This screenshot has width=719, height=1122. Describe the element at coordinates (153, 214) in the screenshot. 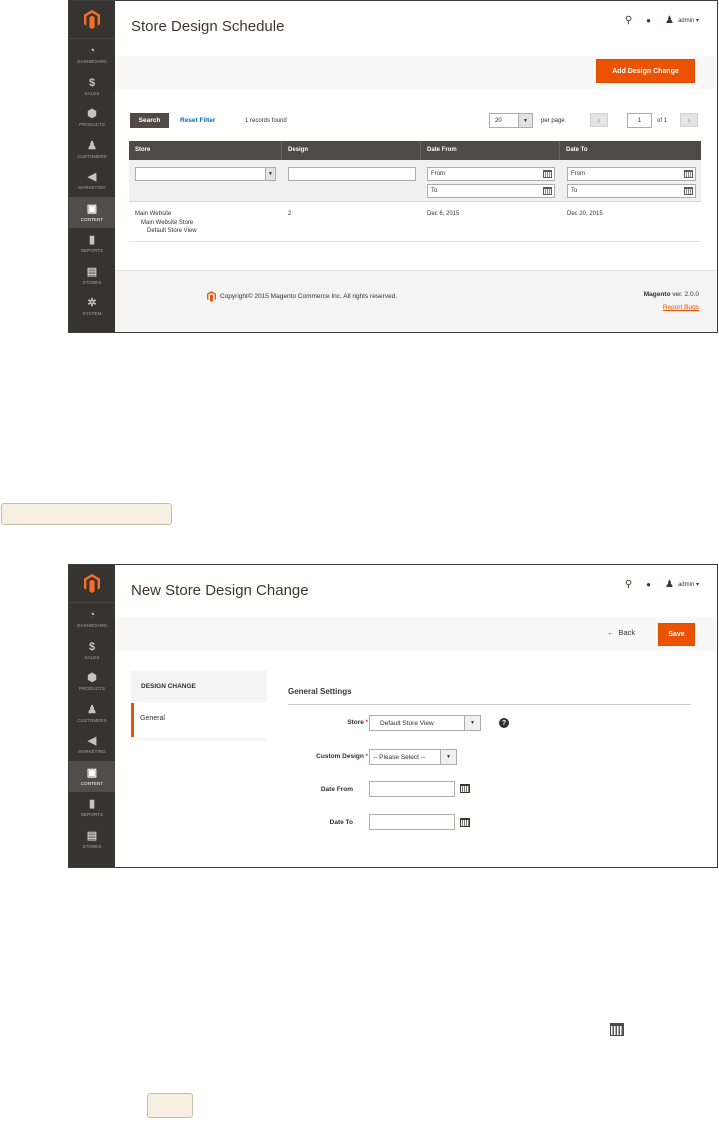

I see `store-website: Main Website` at that location.